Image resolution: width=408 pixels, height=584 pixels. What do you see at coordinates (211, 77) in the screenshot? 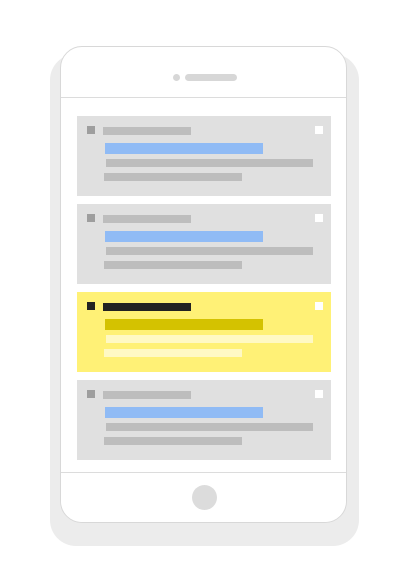
I see `speaker-icon` at bounding box center [211, 77].